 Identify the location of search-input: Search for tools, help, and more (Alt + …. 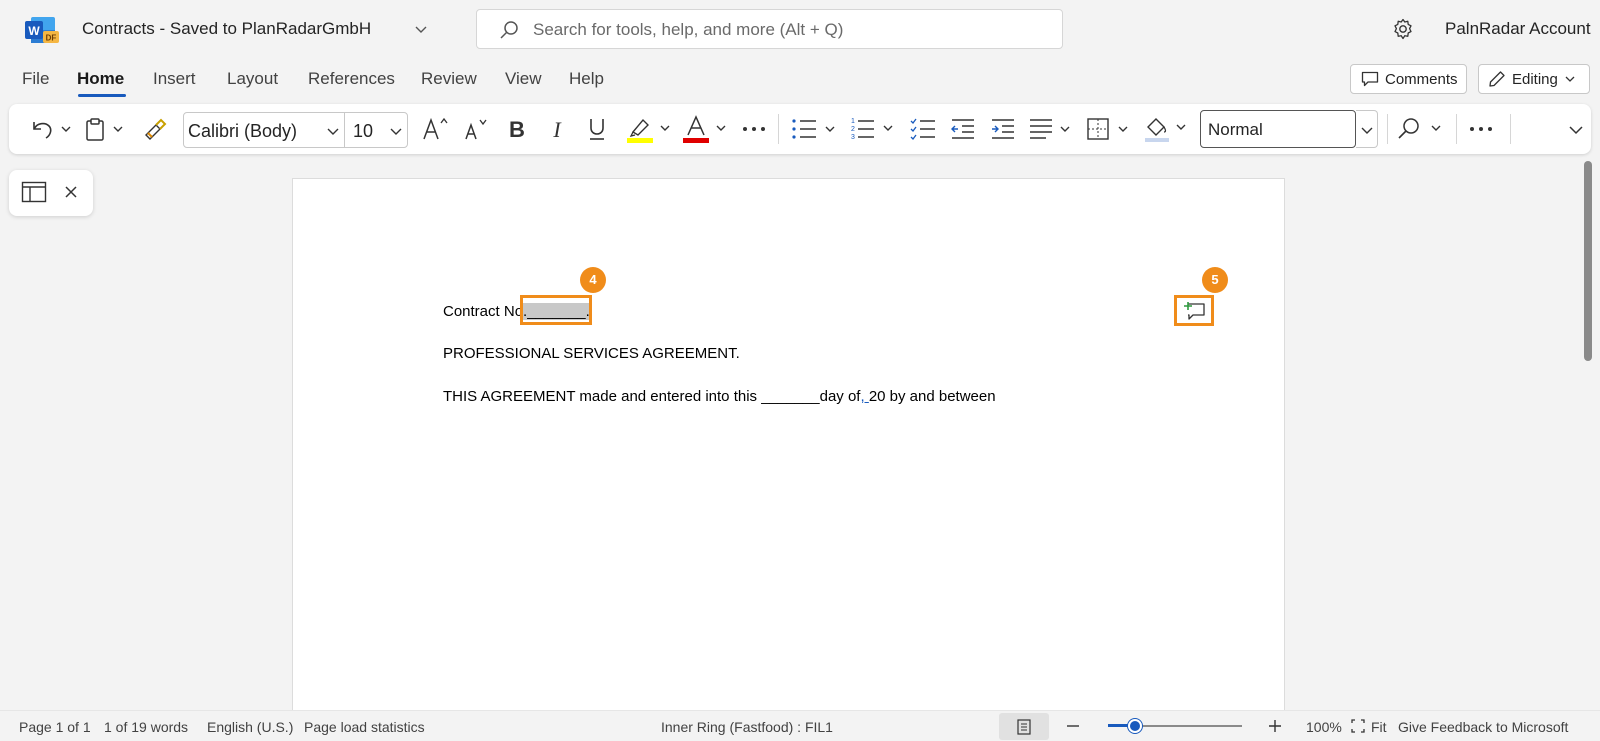
(688, 30).